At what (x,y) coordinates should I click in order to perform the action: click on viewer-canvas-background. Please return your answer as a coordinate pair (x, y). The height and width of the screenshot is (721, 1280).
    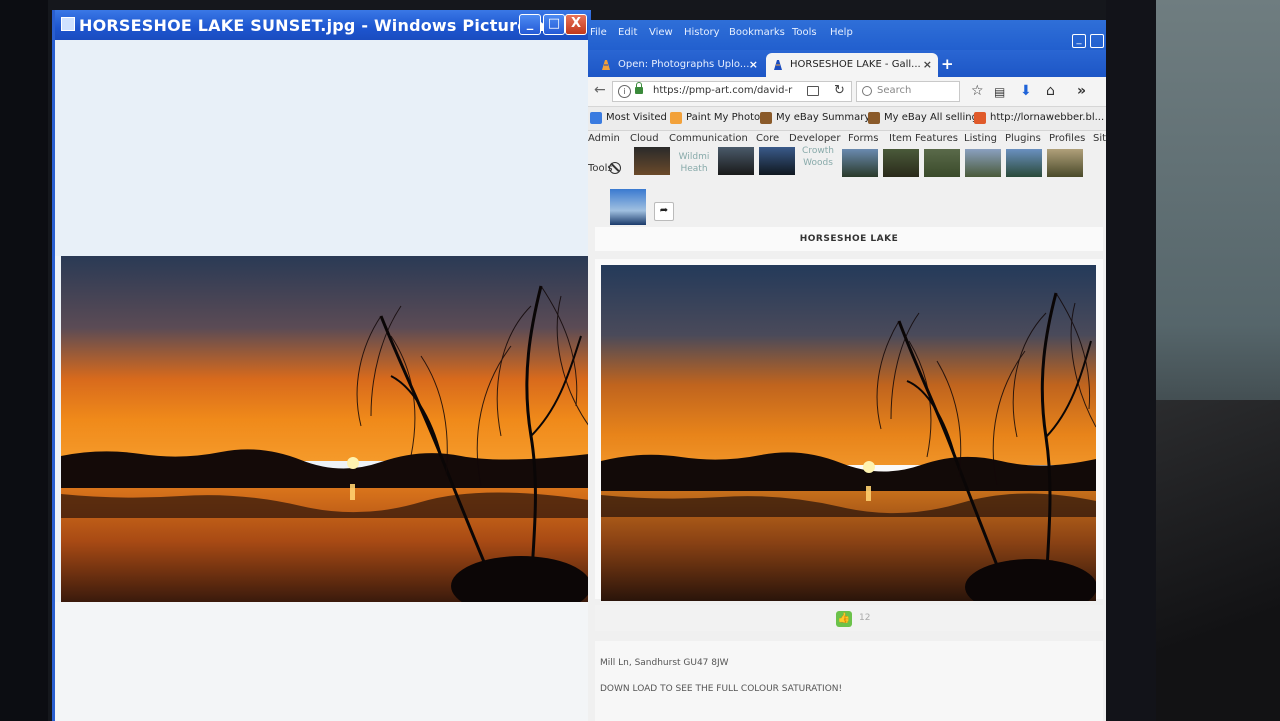
    Looking at the image, I should click on (321, 148).